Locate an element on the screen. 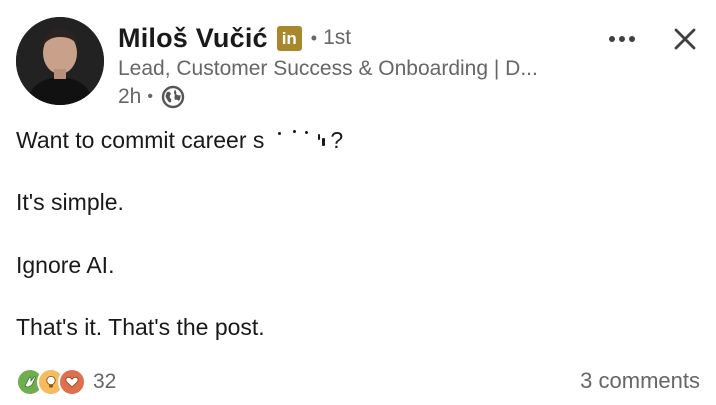 The image size is (716, 405). close-icon is located at coordinates (685, 39).